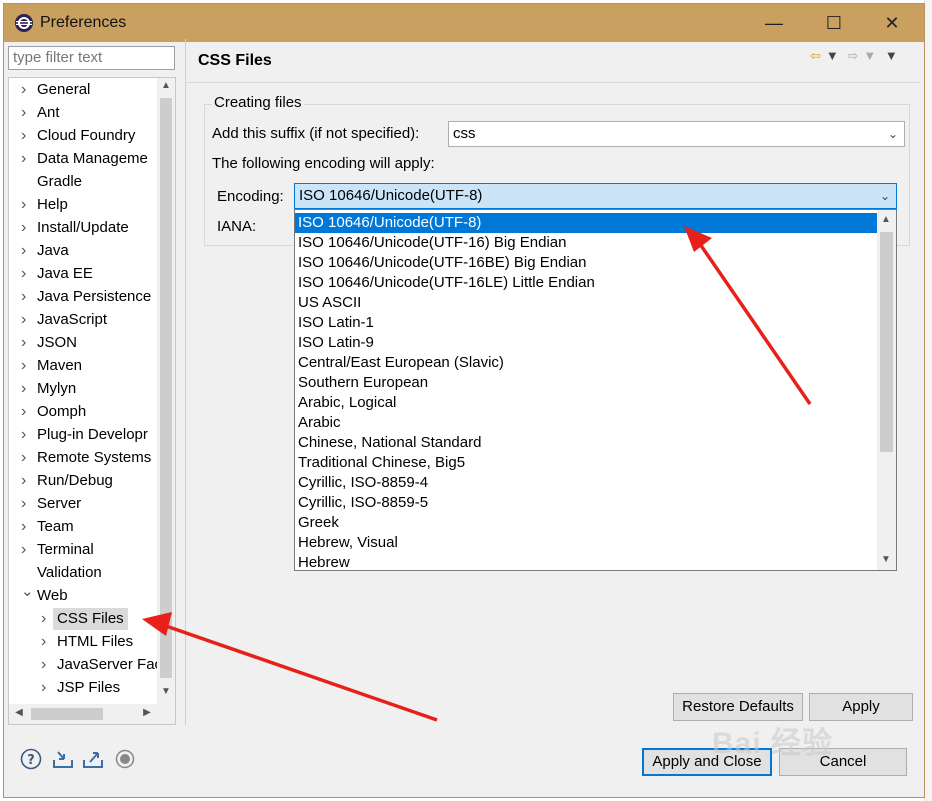 This screenshot has height=801, width=932. Describe the element at coordinates (586, 263) in the screenshot. I see `dropdown-option: ISO 10646/Unicode(UTF-16BE) Big Endian` at that location.